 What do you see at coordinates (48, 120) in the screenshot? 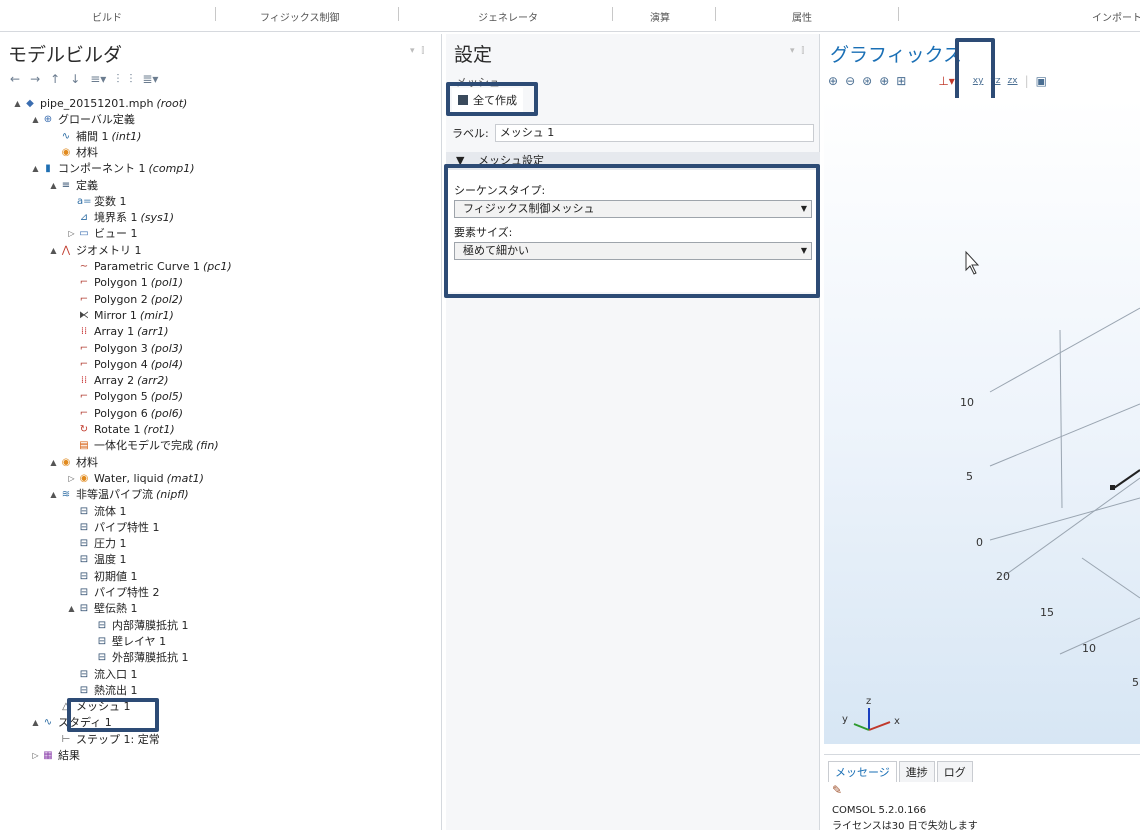
I see `globe-icon: ⊕` at bounding box center [48, 120].